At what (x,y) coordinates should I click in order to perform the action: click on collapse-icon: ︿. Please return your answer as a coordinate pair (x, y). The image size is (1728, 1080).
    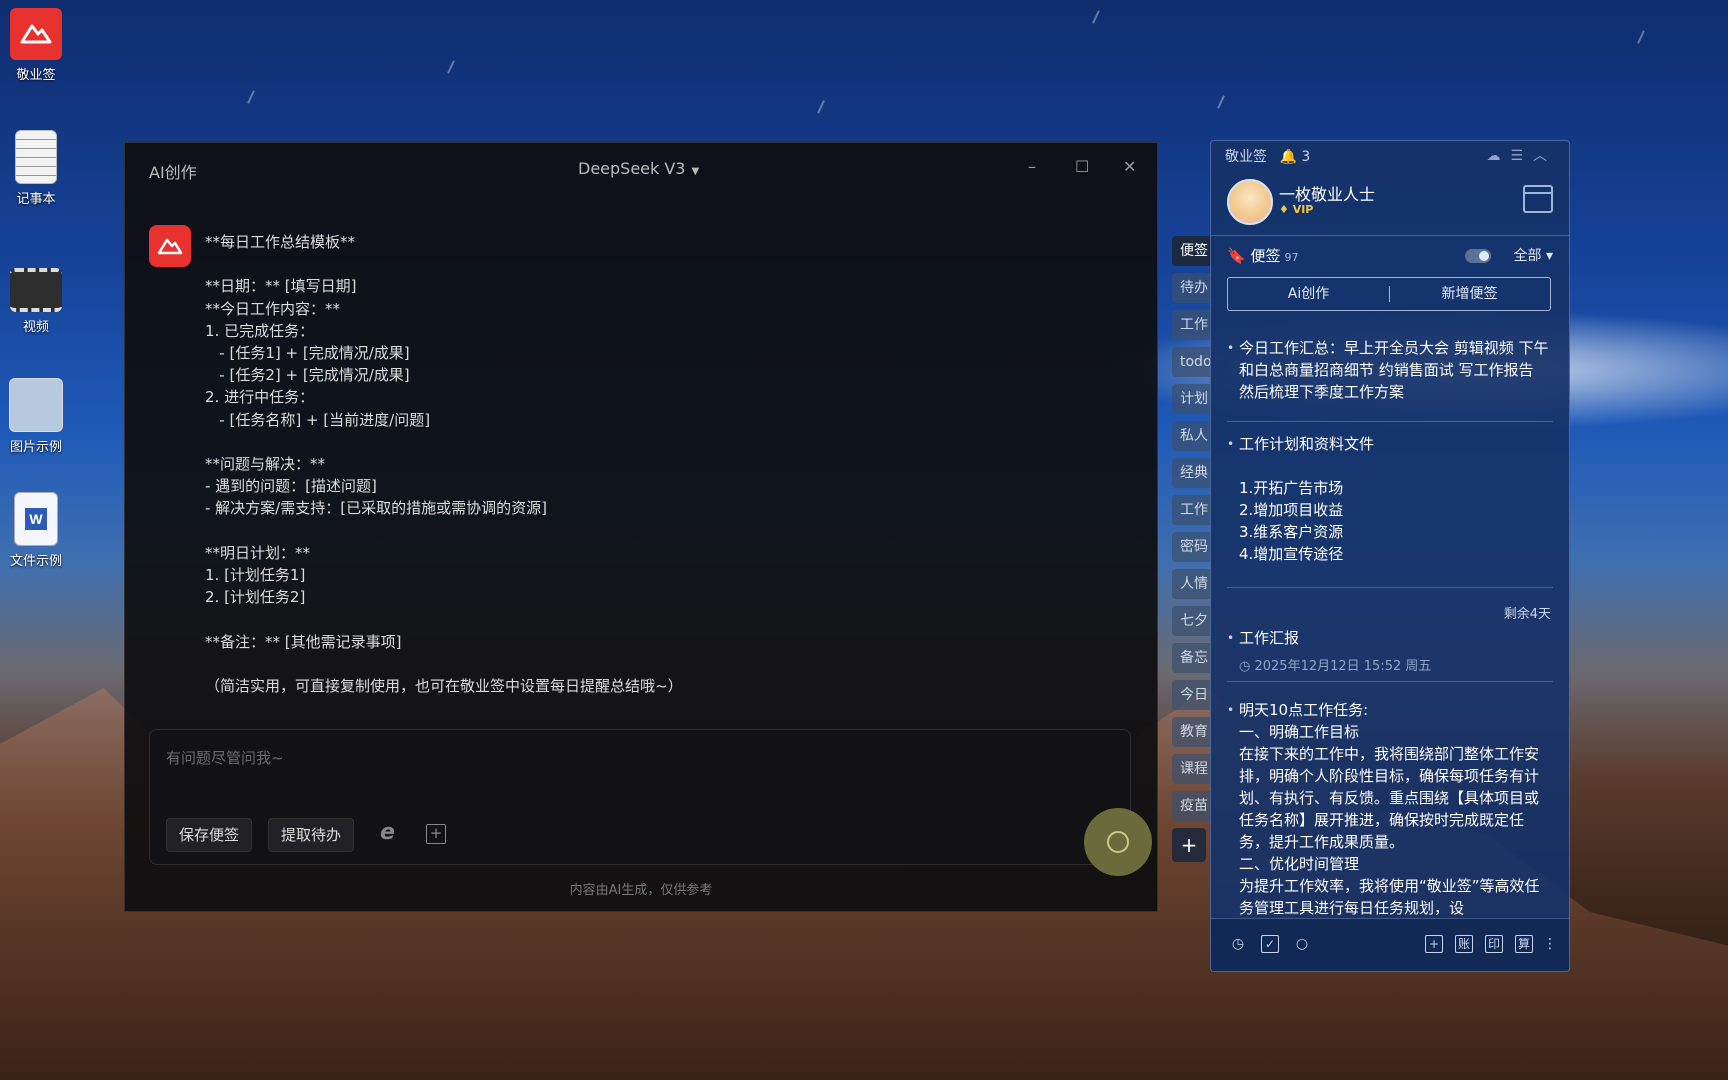
    Looking at the image, I should click on (1545, 156).